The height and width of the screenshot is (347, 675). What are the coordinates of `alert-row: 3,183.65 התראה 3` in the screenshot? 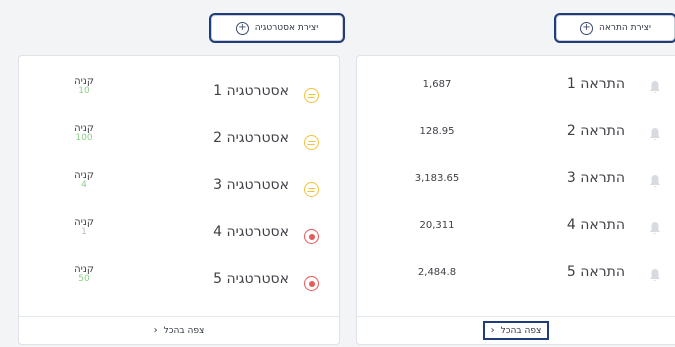 It's located at (516, 180).